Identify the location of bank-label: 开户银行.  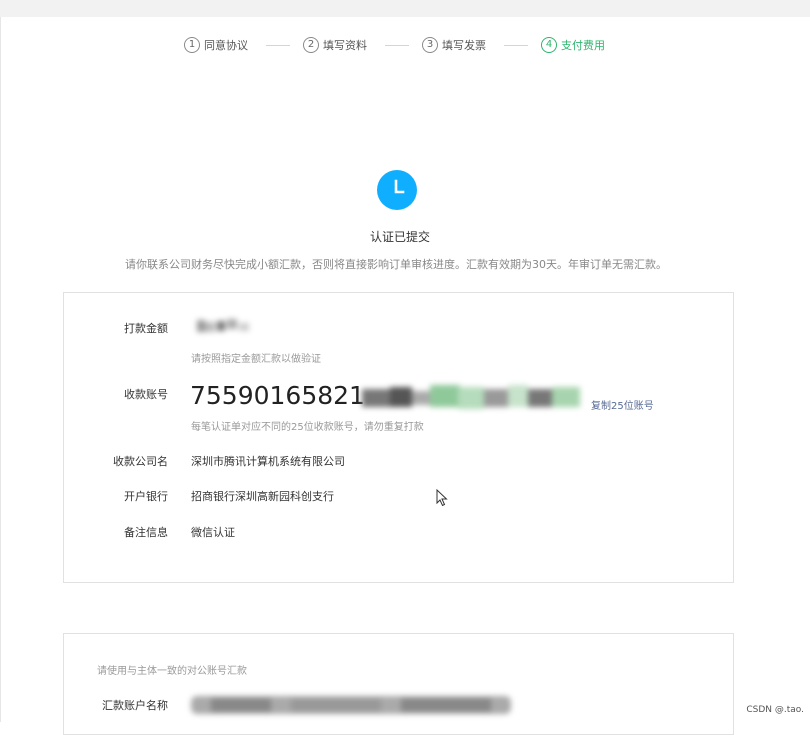
(146, 496).